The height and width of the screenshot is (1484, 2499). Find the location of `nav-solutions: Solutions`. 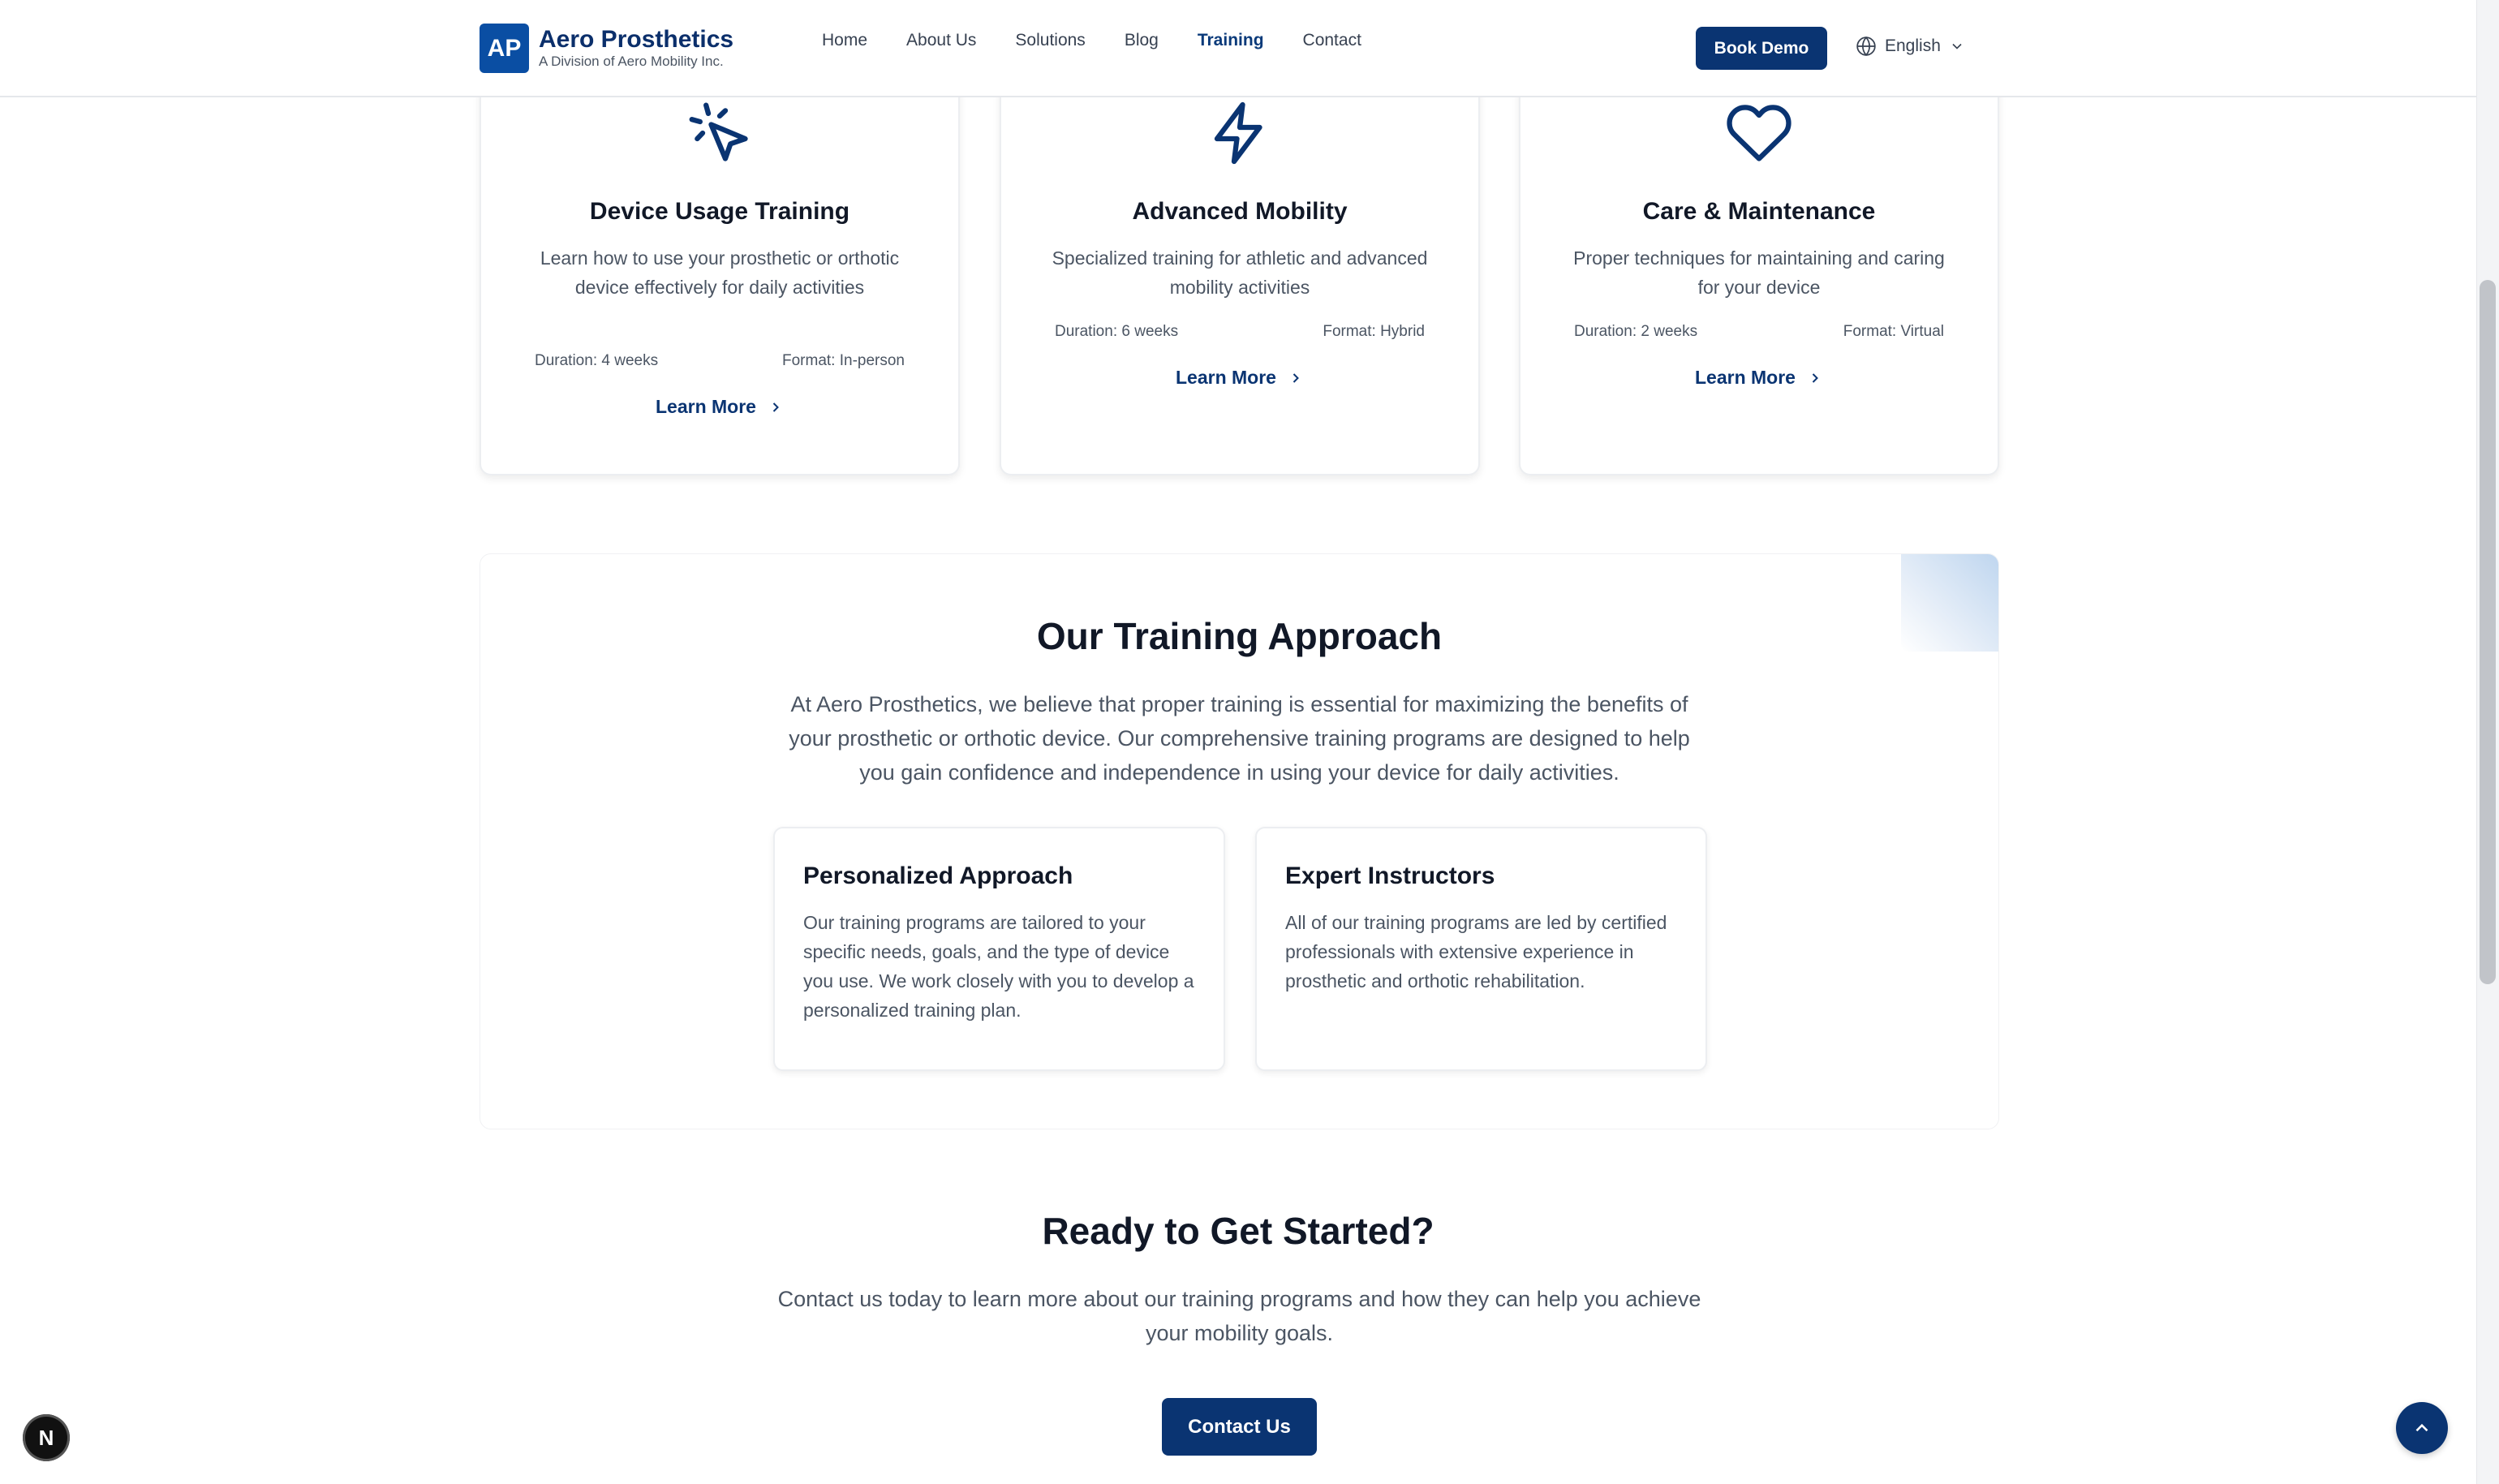

nav-solutions: Solutions is located at coordinates (1050, 40).